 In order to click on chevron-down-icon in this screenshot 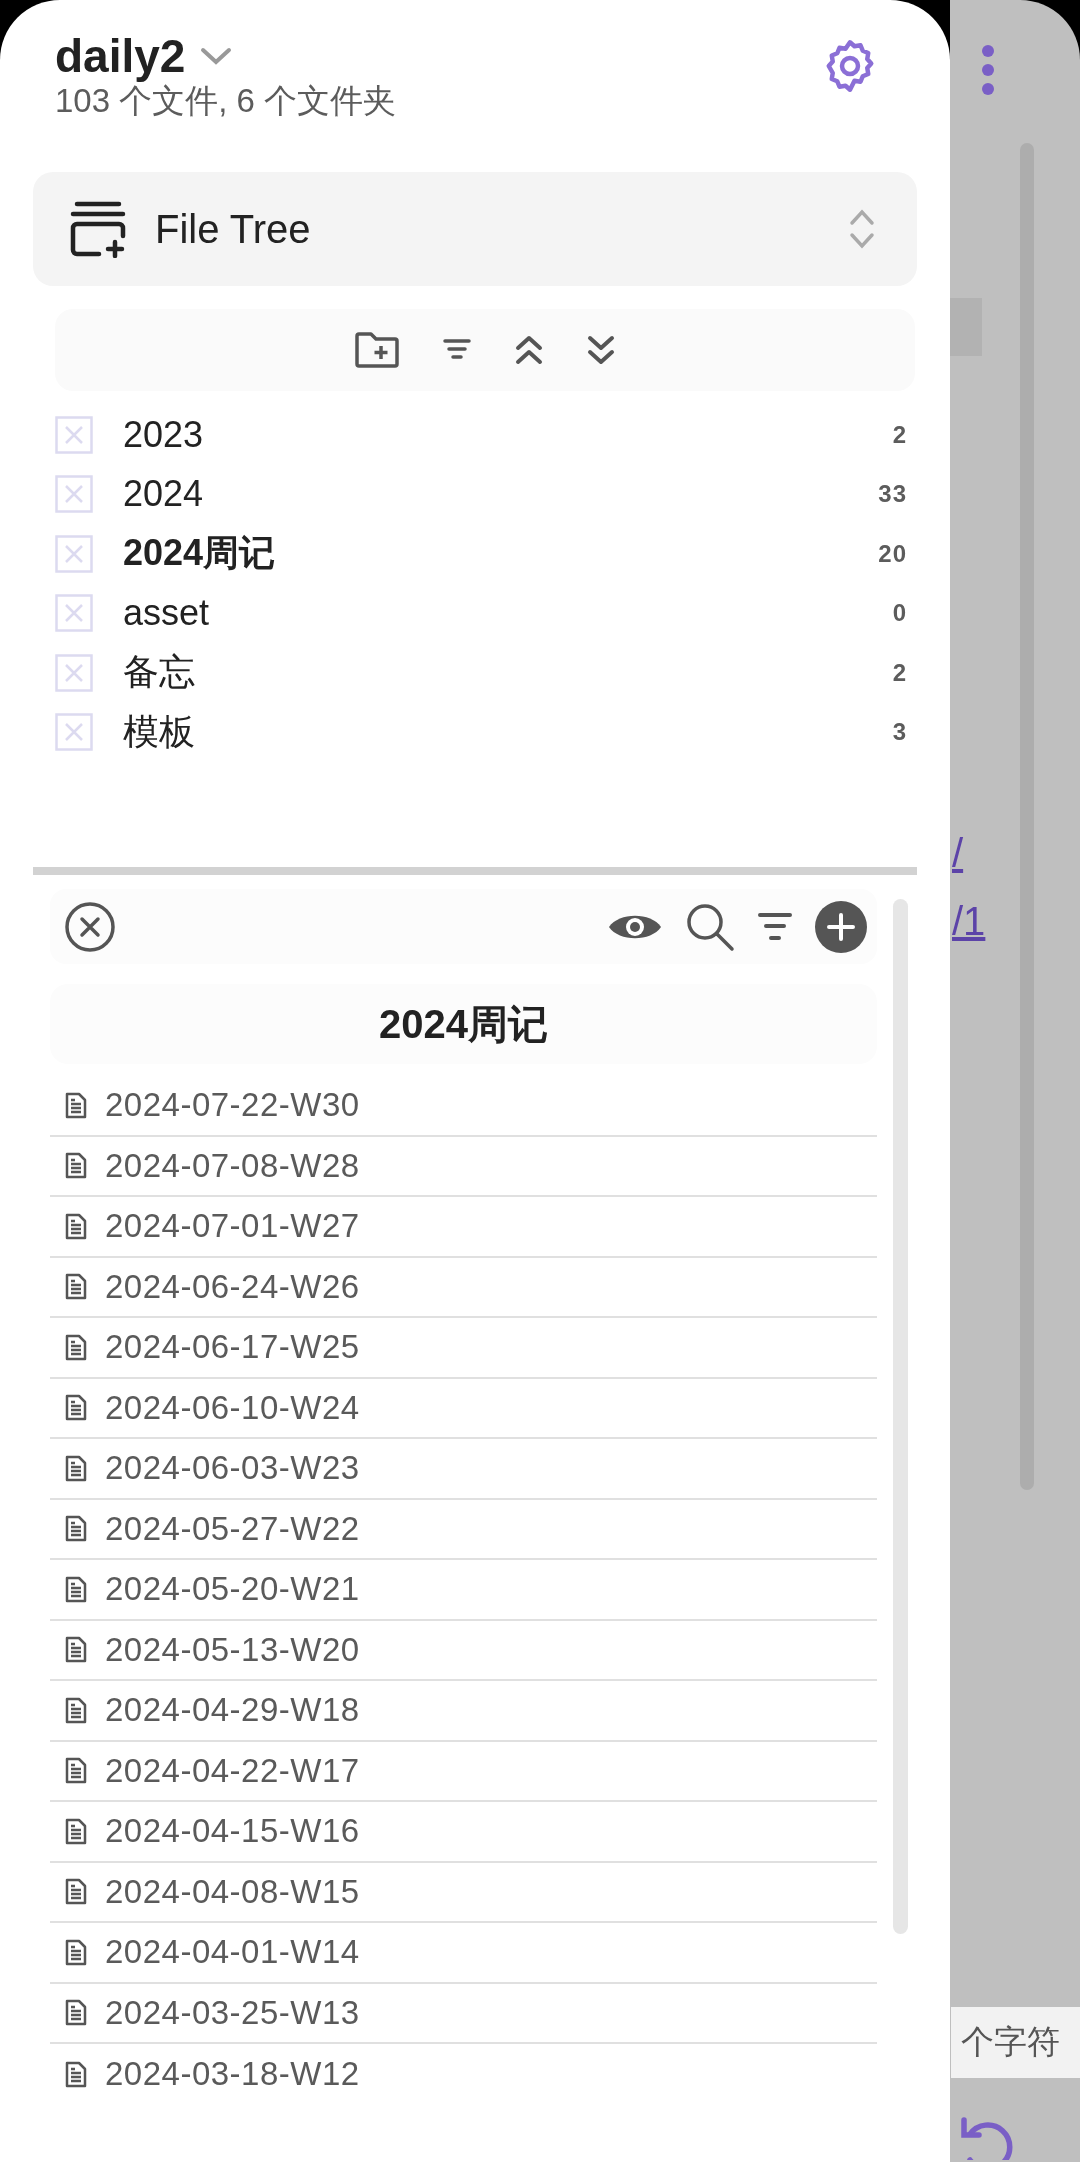, I will do `click(216, 56)`.